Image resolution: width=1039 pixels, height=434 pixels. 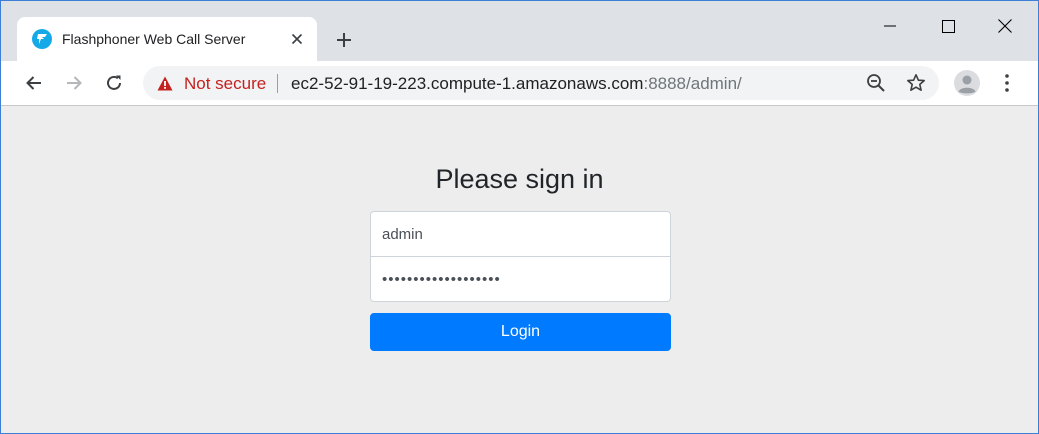 I want to click on security-status-label: Not secure, so click(x=225, y=84).